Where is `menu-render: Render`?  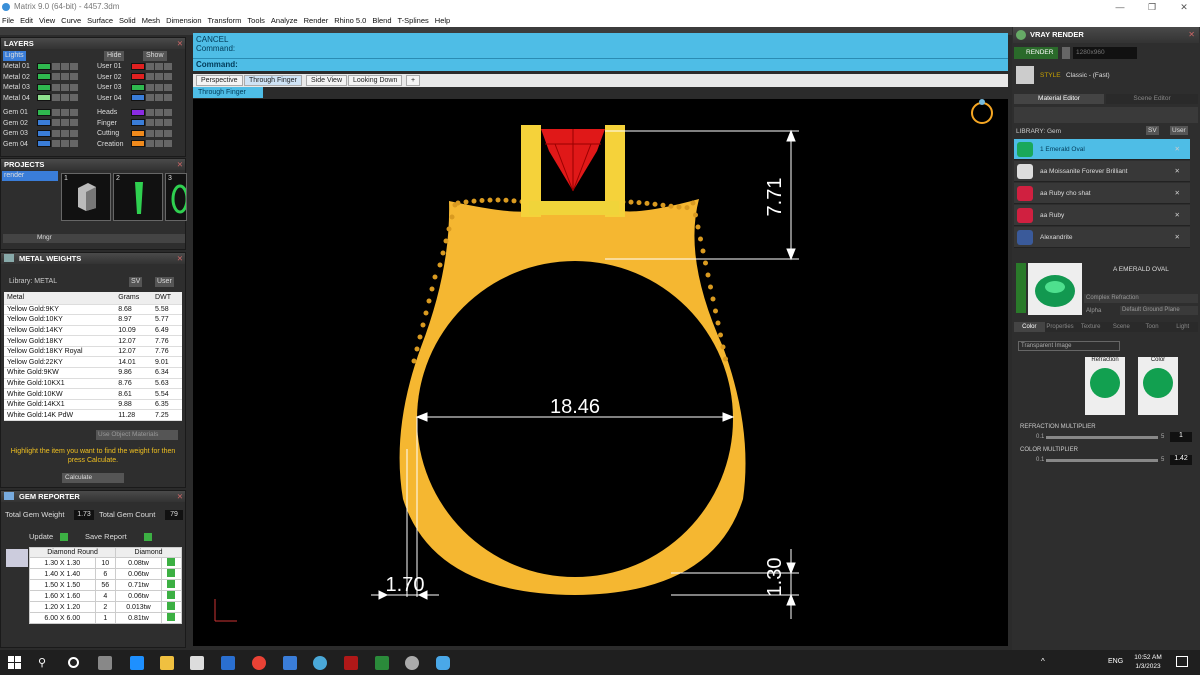 menu-render: Render is located at coordinates (316, 20).